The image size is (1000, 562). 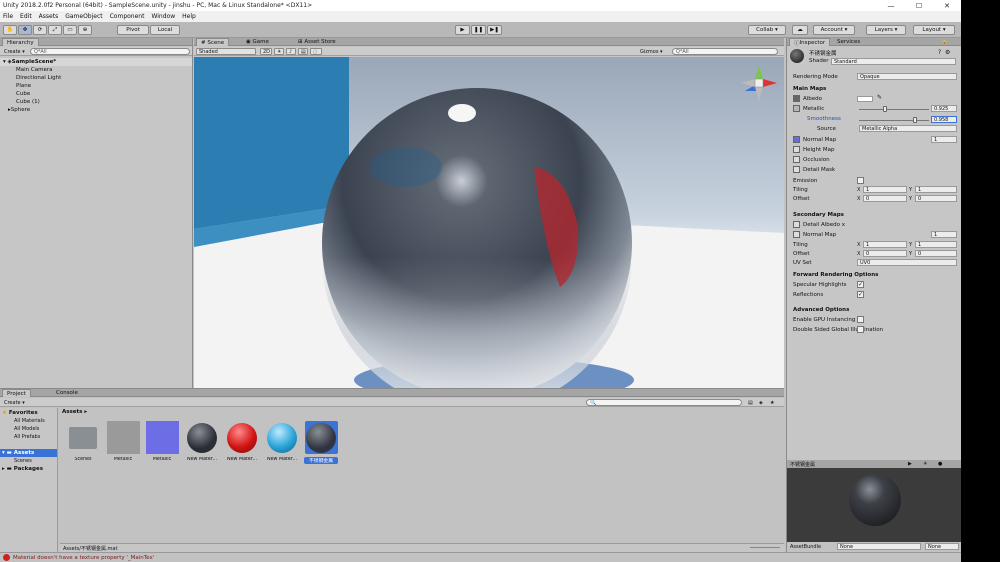 What do you see at coordinates (55, 30) in the screenshot?
I see `scale-tool-icon: ⤢` at bounding box center [55, 30].